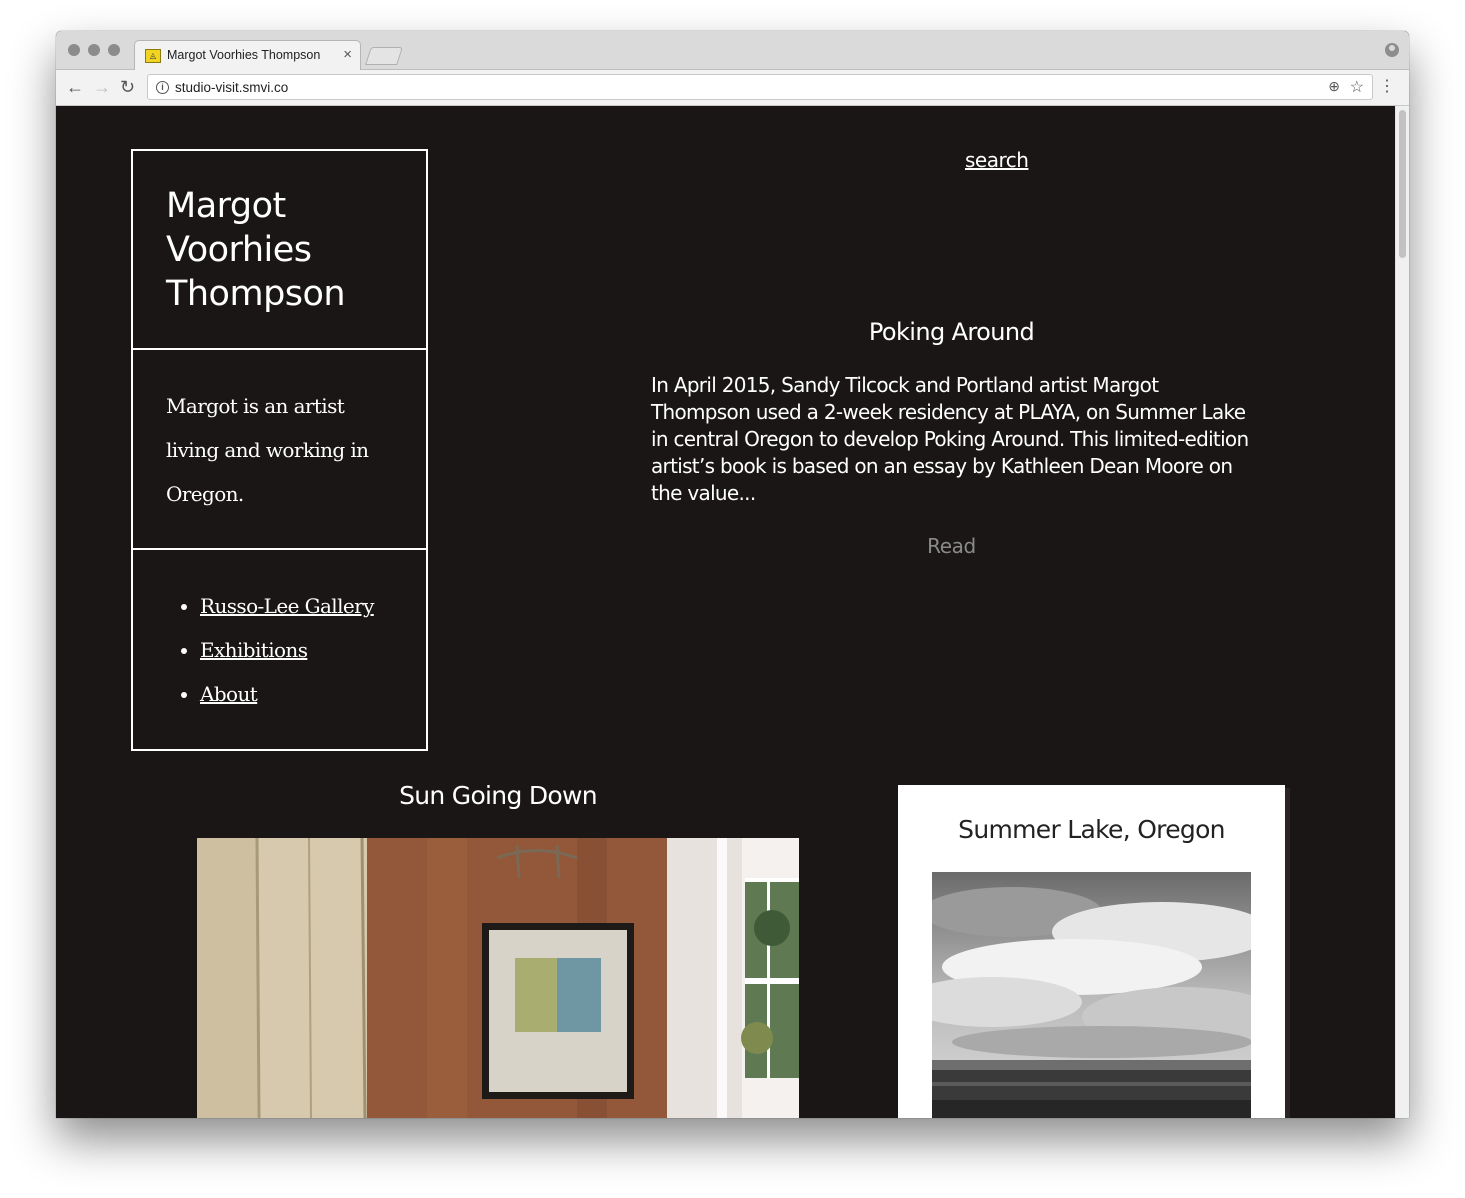 The image size is (1465, 1198). Describe the element at coordinates (347, 54) in the screenshot. I see `close-tab-icon: ×` at that location.